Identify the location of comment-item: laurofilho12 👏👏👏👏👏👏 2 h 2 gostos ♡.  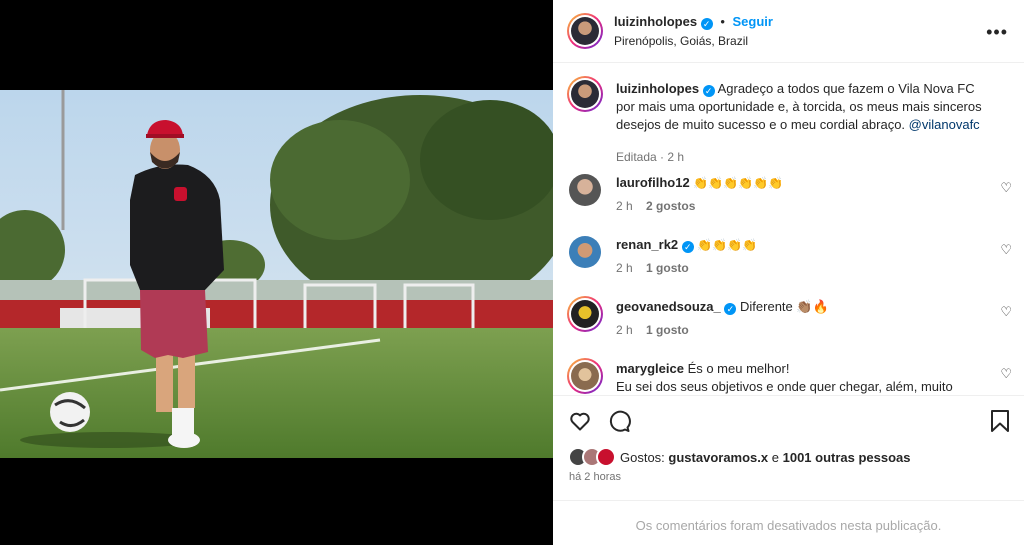
(790, 196).